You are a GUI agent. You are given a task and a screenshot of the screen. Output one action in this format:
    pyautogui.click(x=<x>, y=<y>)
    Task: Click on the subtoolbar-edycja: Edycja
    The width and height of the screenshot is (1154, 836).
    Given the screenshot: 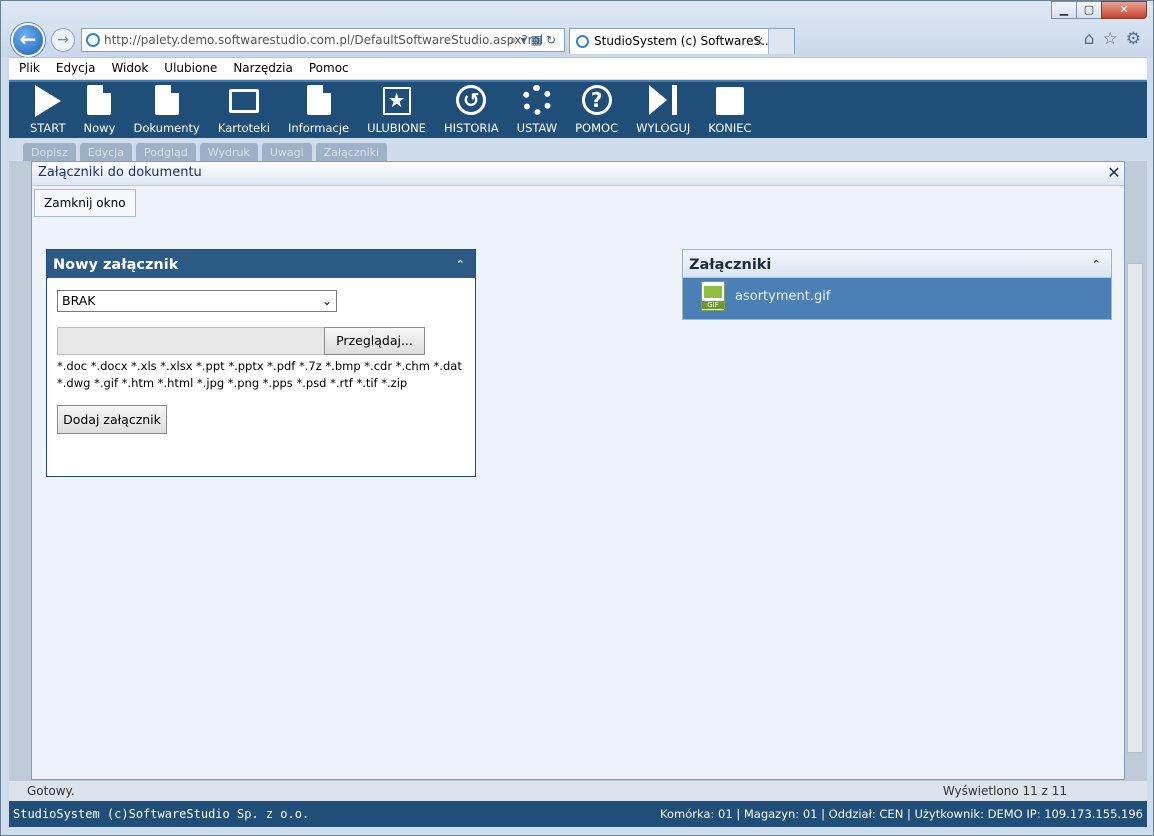 What is the action you would take?
    pyautogui.click(x=106, y=153)
    